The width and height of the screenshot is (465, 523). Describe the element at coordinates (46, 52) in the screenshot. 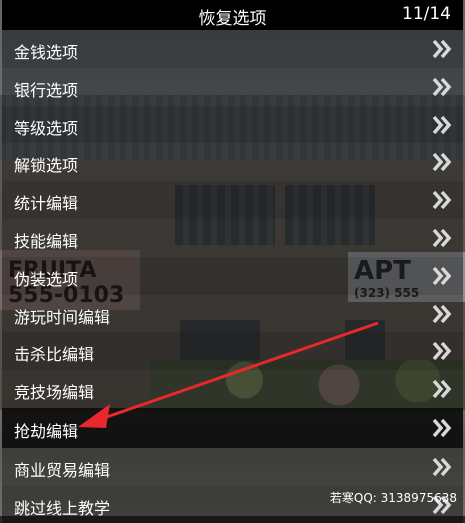

I see `menu-item-label: 金钱选项` at that location.